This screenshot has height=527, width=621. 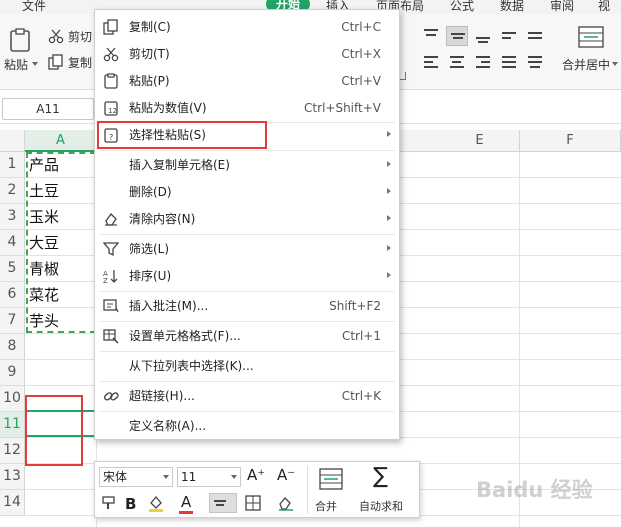 I want to click on orientation-button, so click(x=535, y=36).